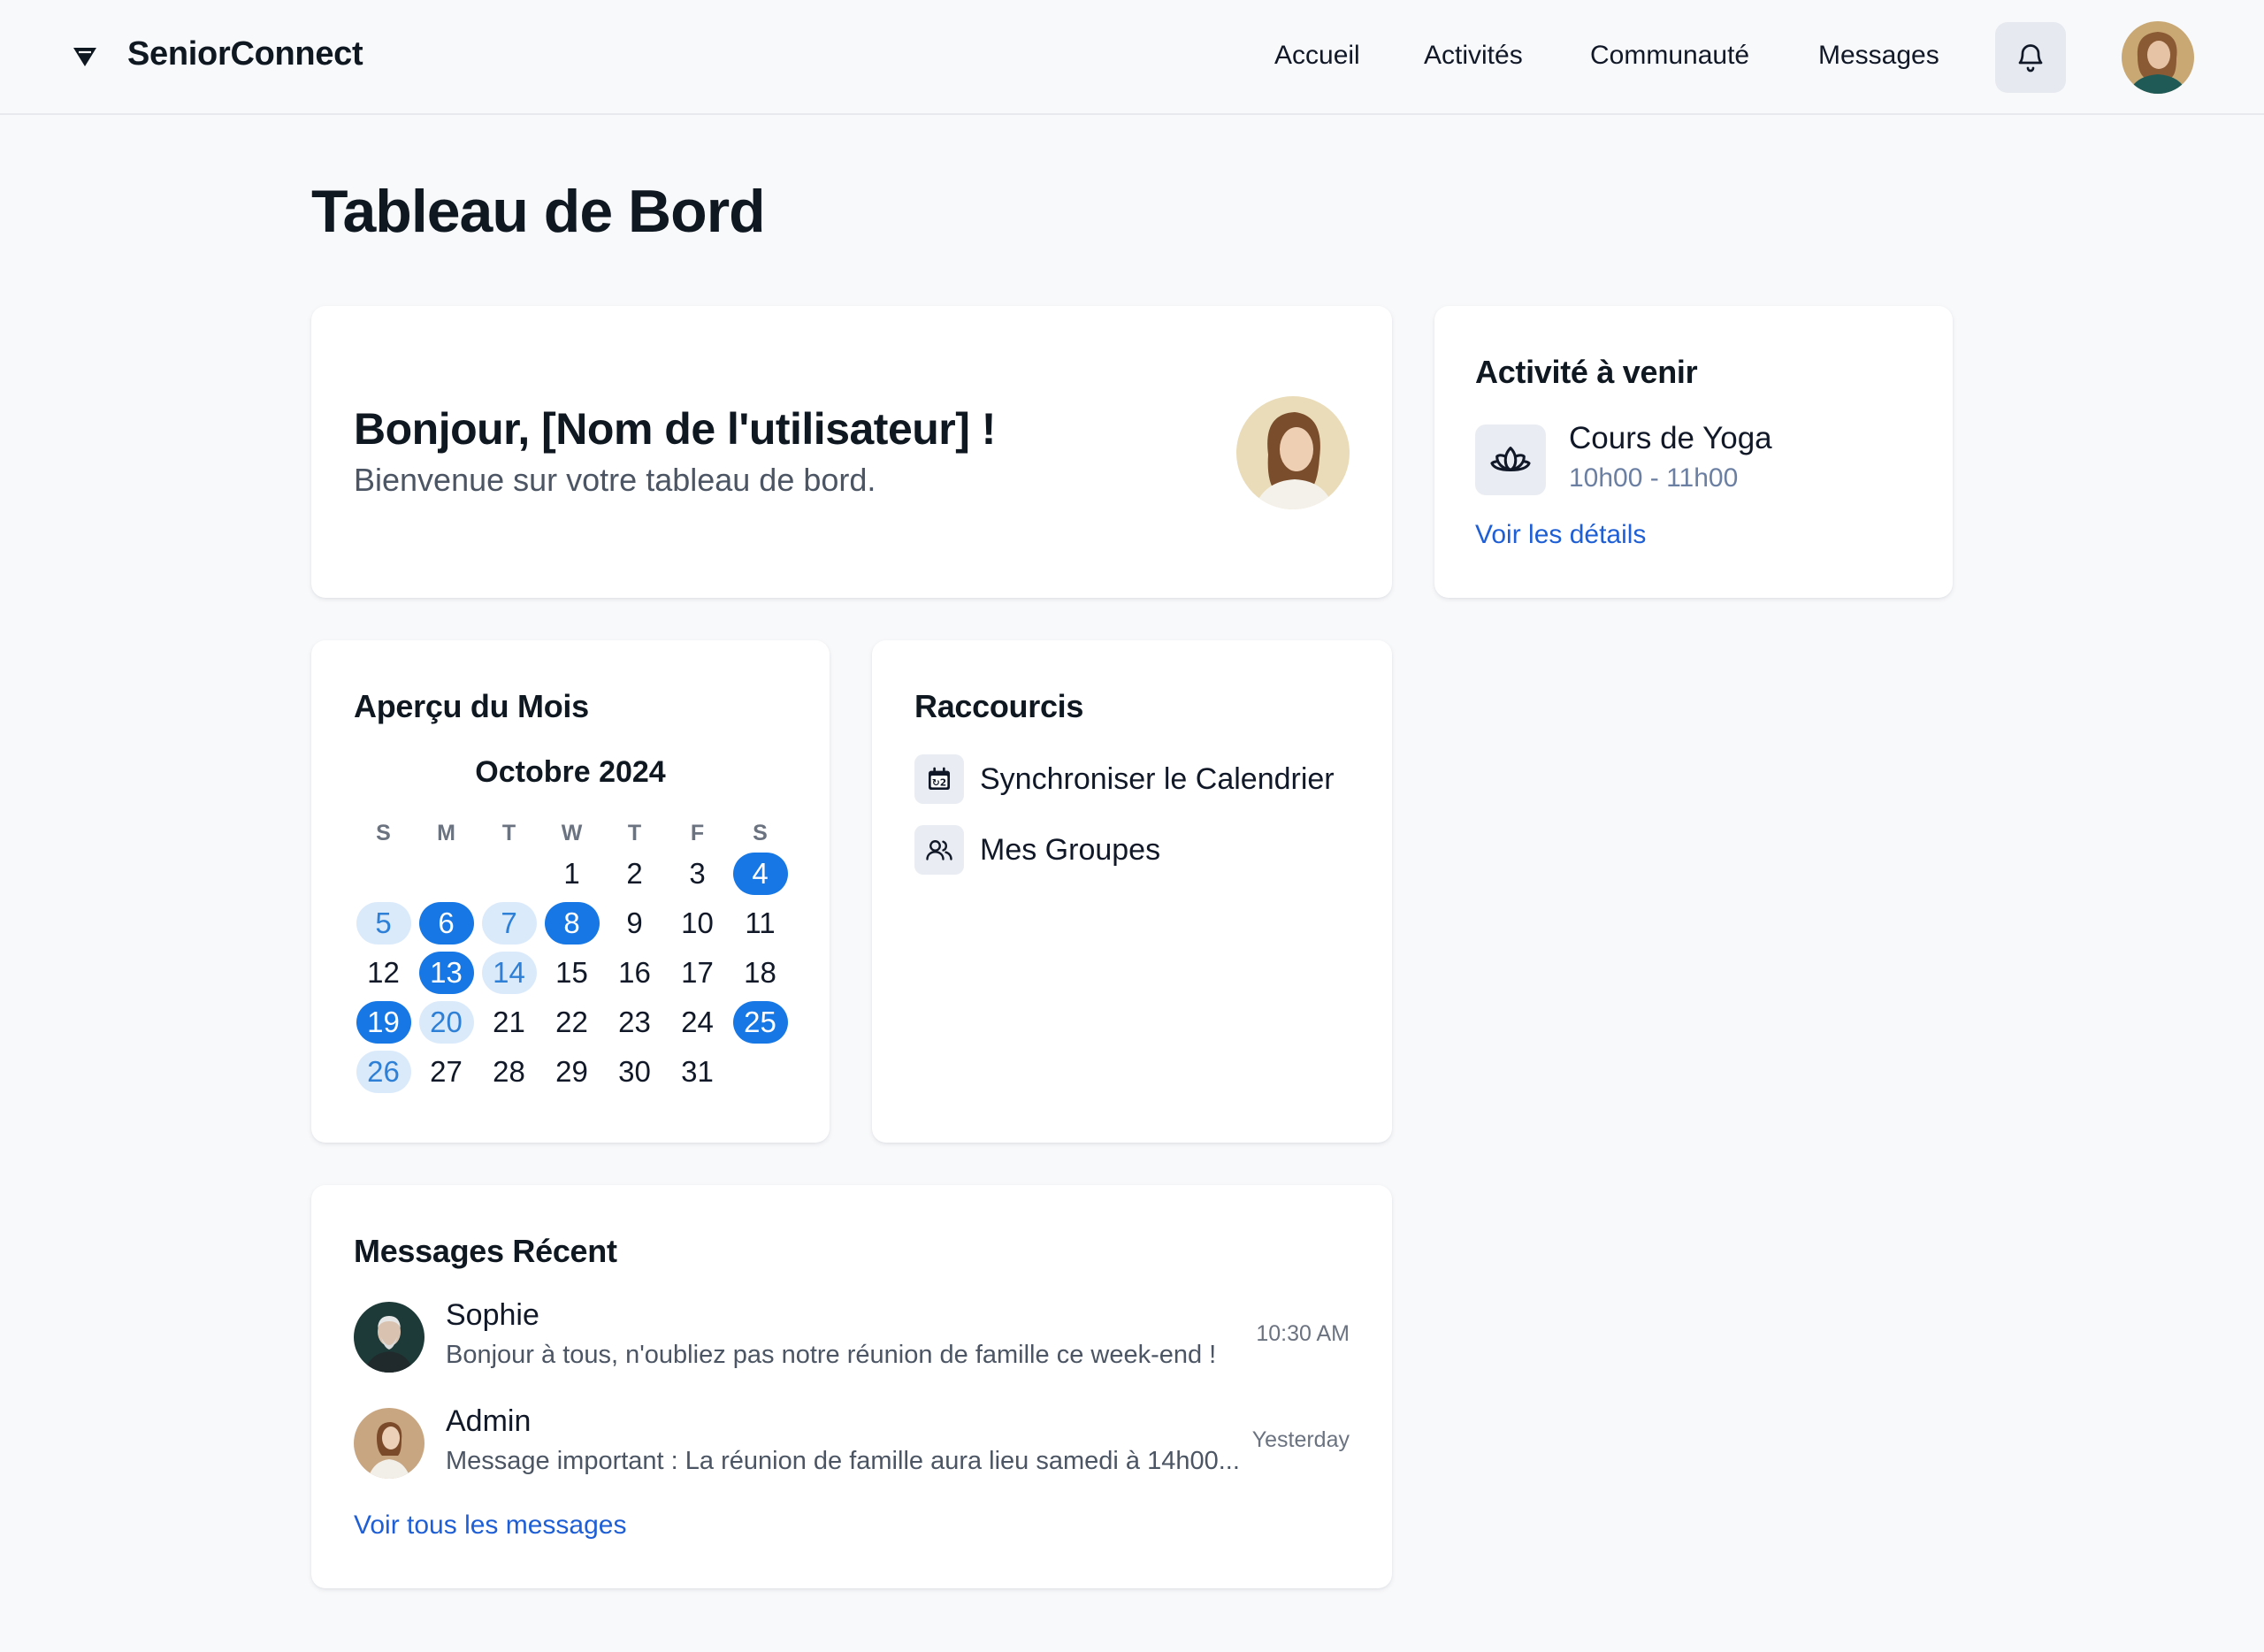  I want to click on calendar-sync-icon: ↻2, so click(940, 779).